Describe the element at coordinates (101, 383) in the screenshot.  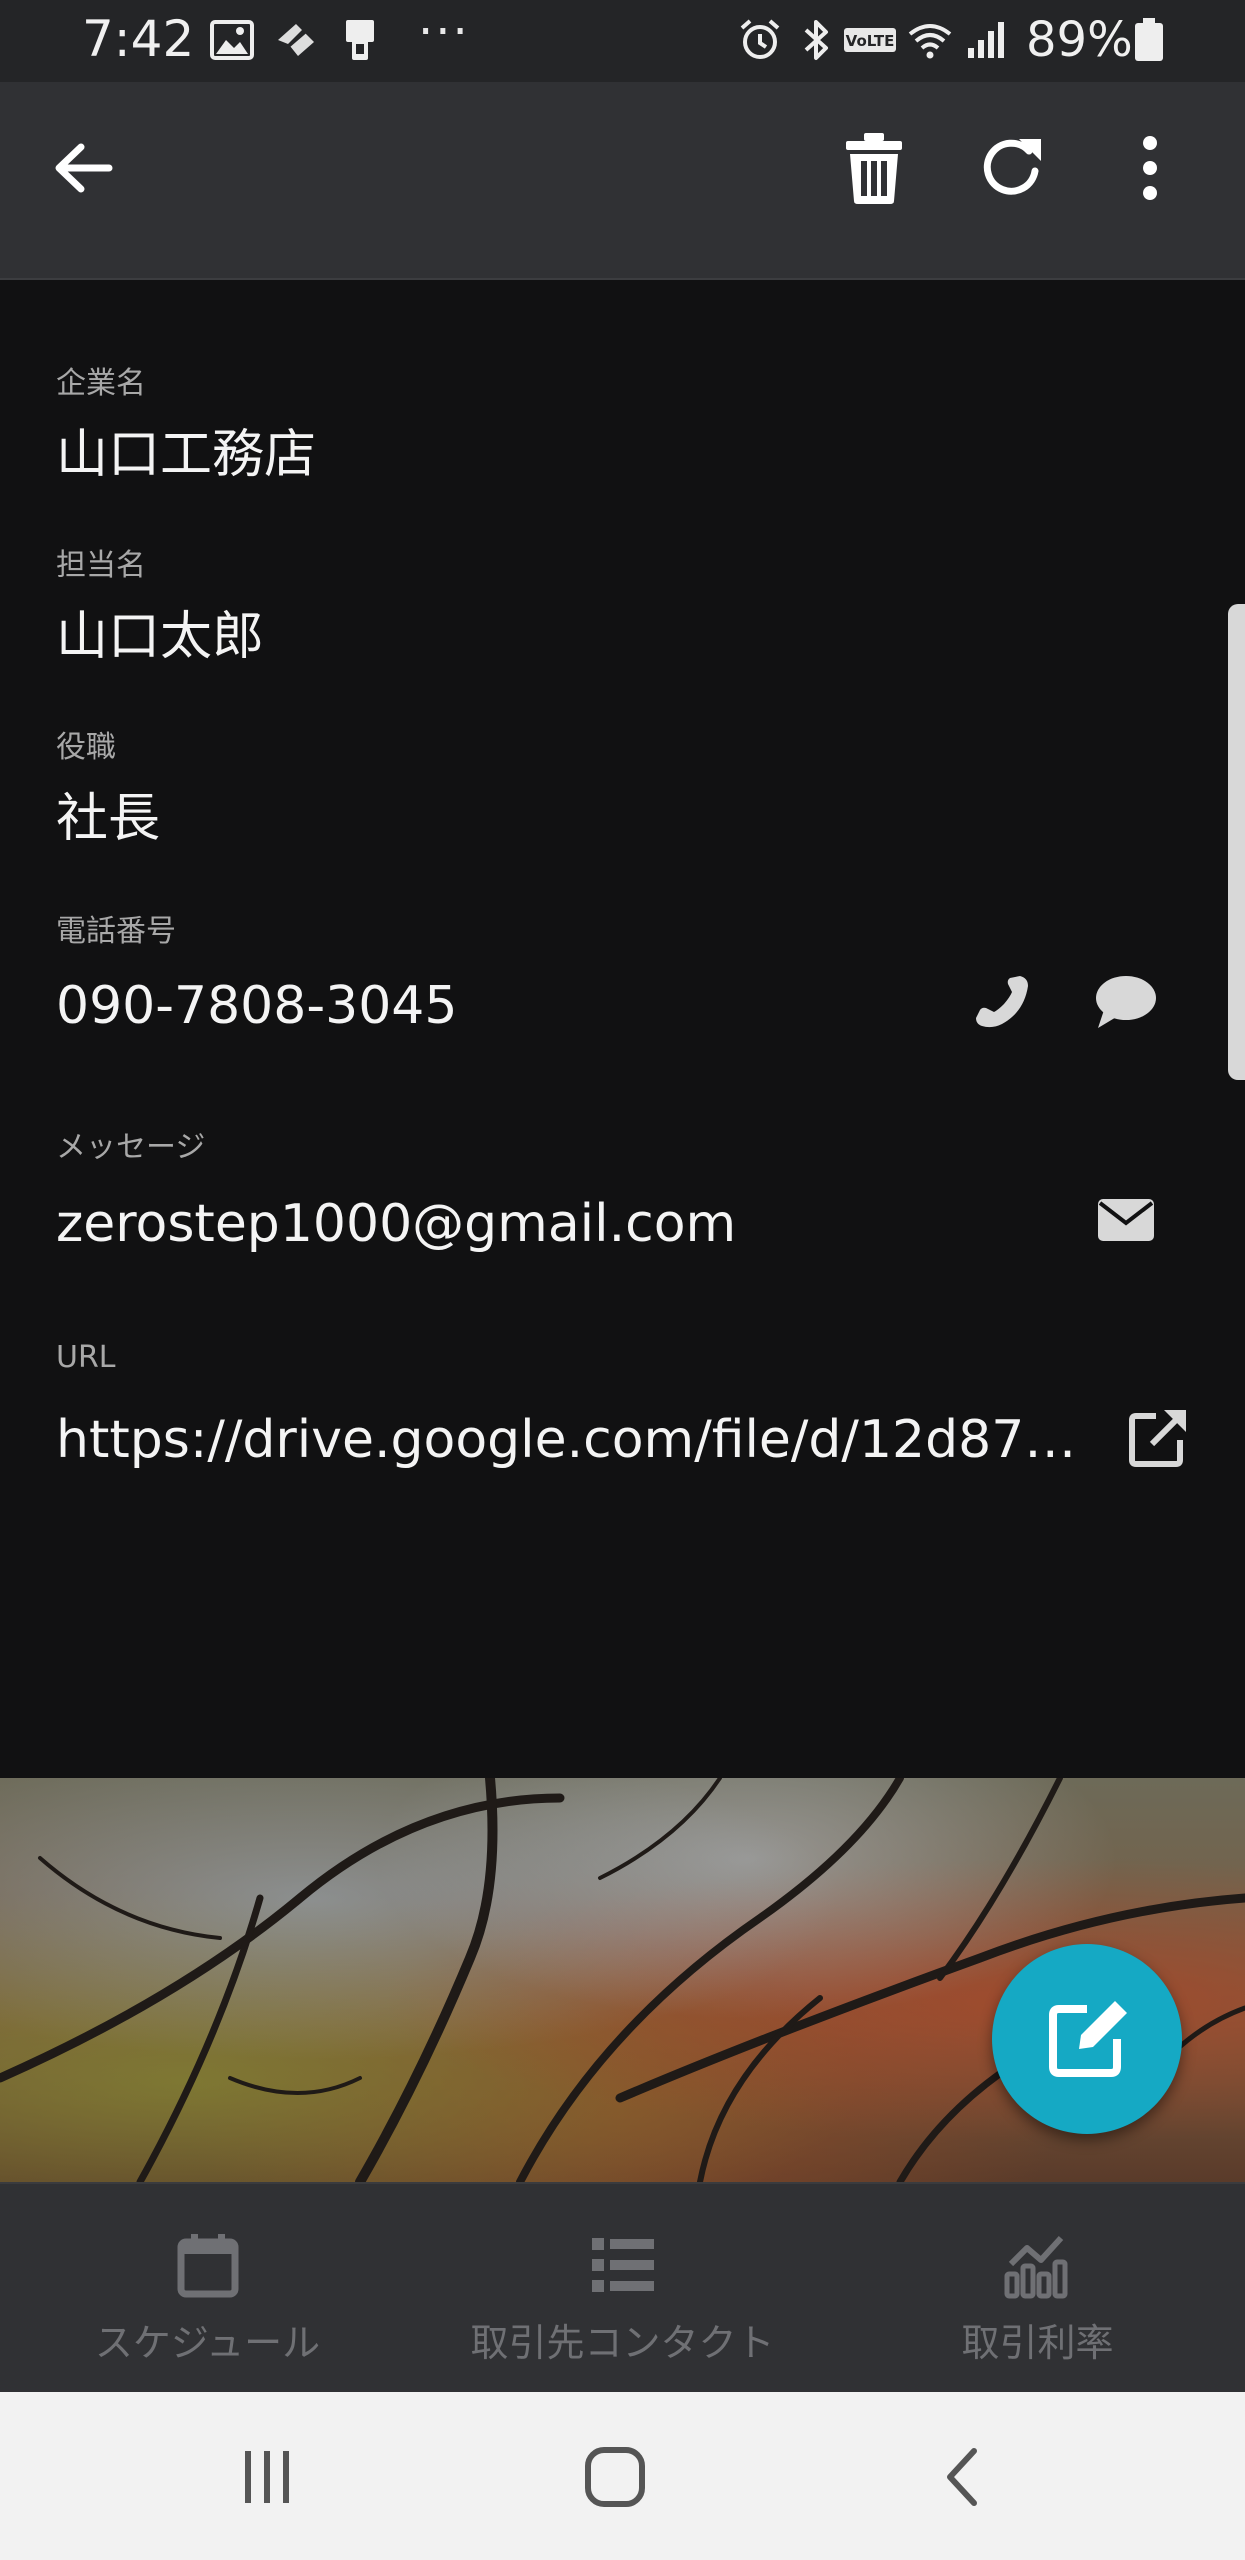
I see `company-label: 企業名` at that location.